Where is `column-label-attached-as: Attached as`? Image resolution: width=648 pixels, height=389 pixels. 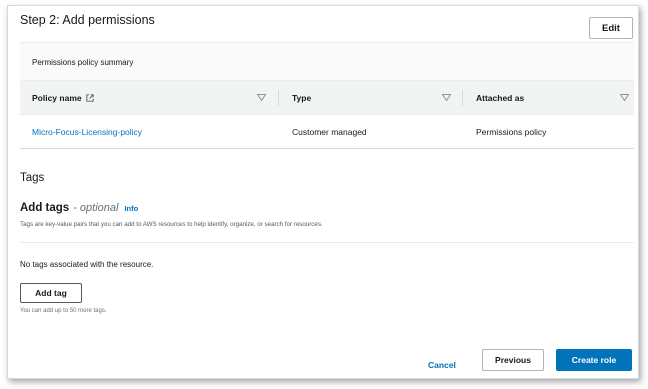
column-label-attached-as: Attached as is located at coordinates (500, 98).